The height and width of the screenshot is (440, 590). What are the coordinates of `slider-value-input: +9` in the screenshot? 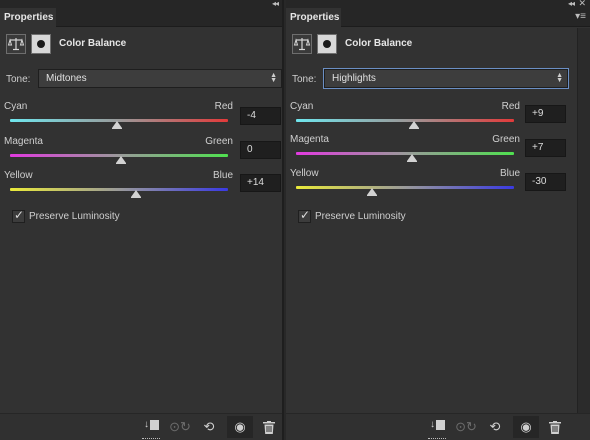 It's located at (545, 114).